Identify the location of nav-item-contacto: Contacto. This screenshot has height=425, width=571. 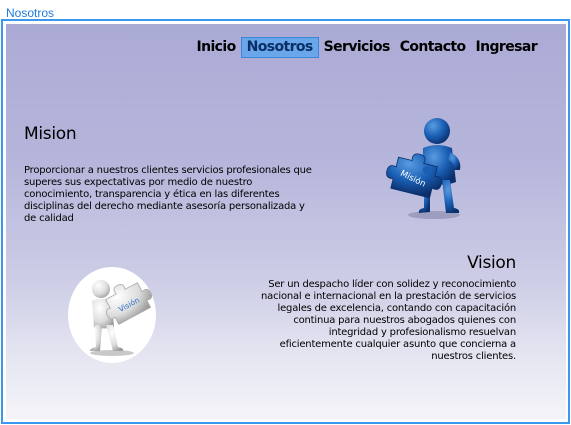
(433, 47).